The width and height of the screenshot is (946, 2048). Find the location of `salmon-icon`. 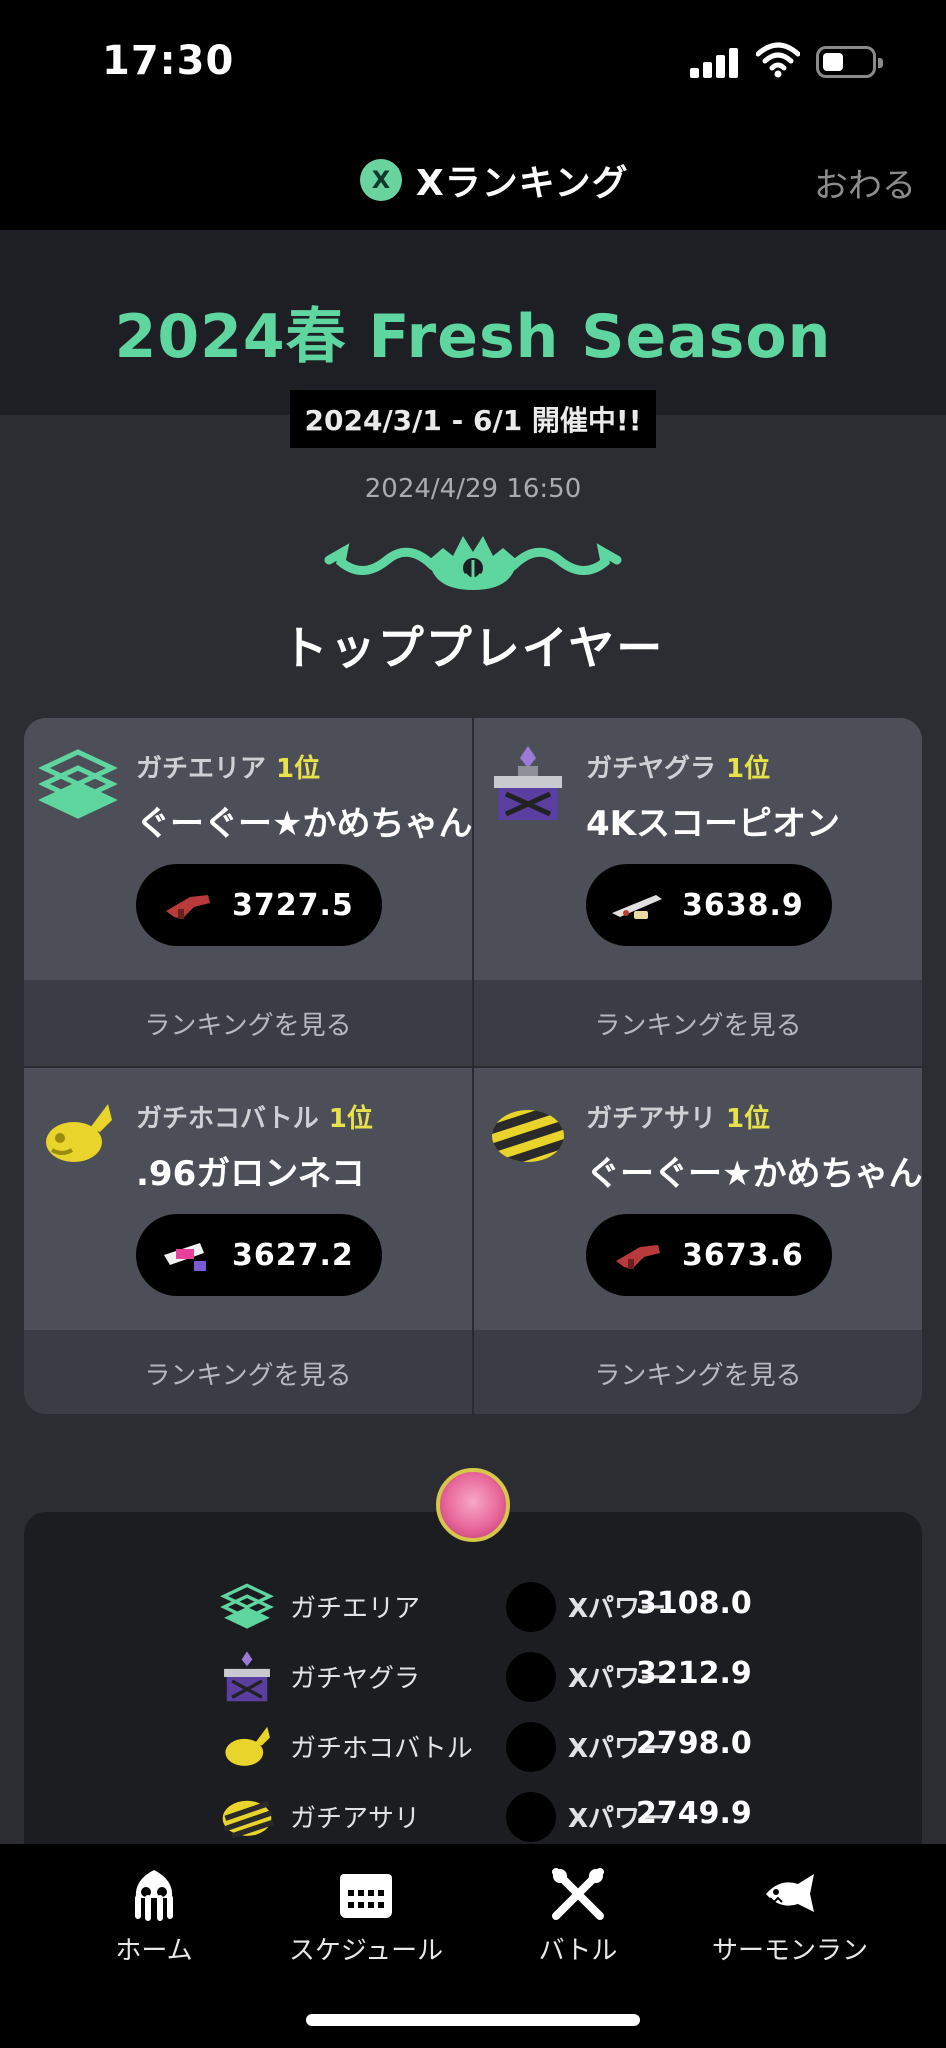

salmon-icon is located at coordinates (790, 1893).